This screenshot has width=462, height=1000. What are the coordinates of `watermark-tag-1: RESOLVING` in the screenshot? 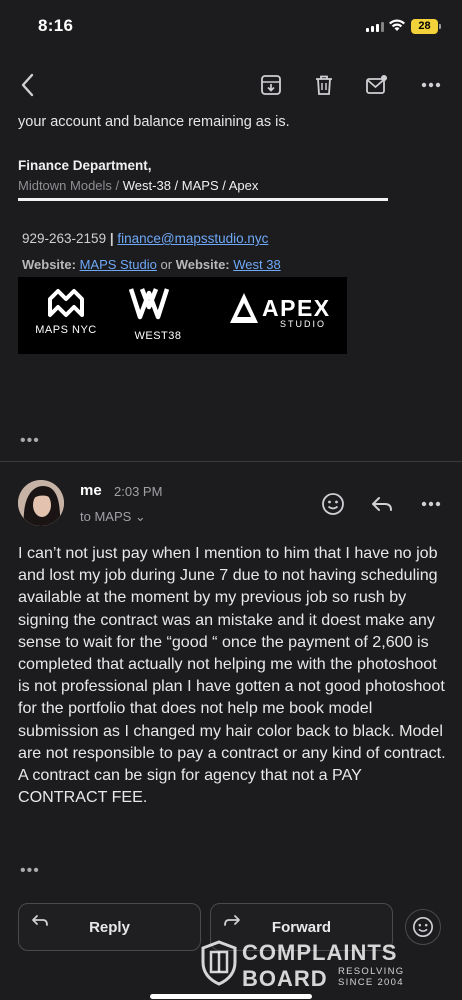 It's located at (371, 971).